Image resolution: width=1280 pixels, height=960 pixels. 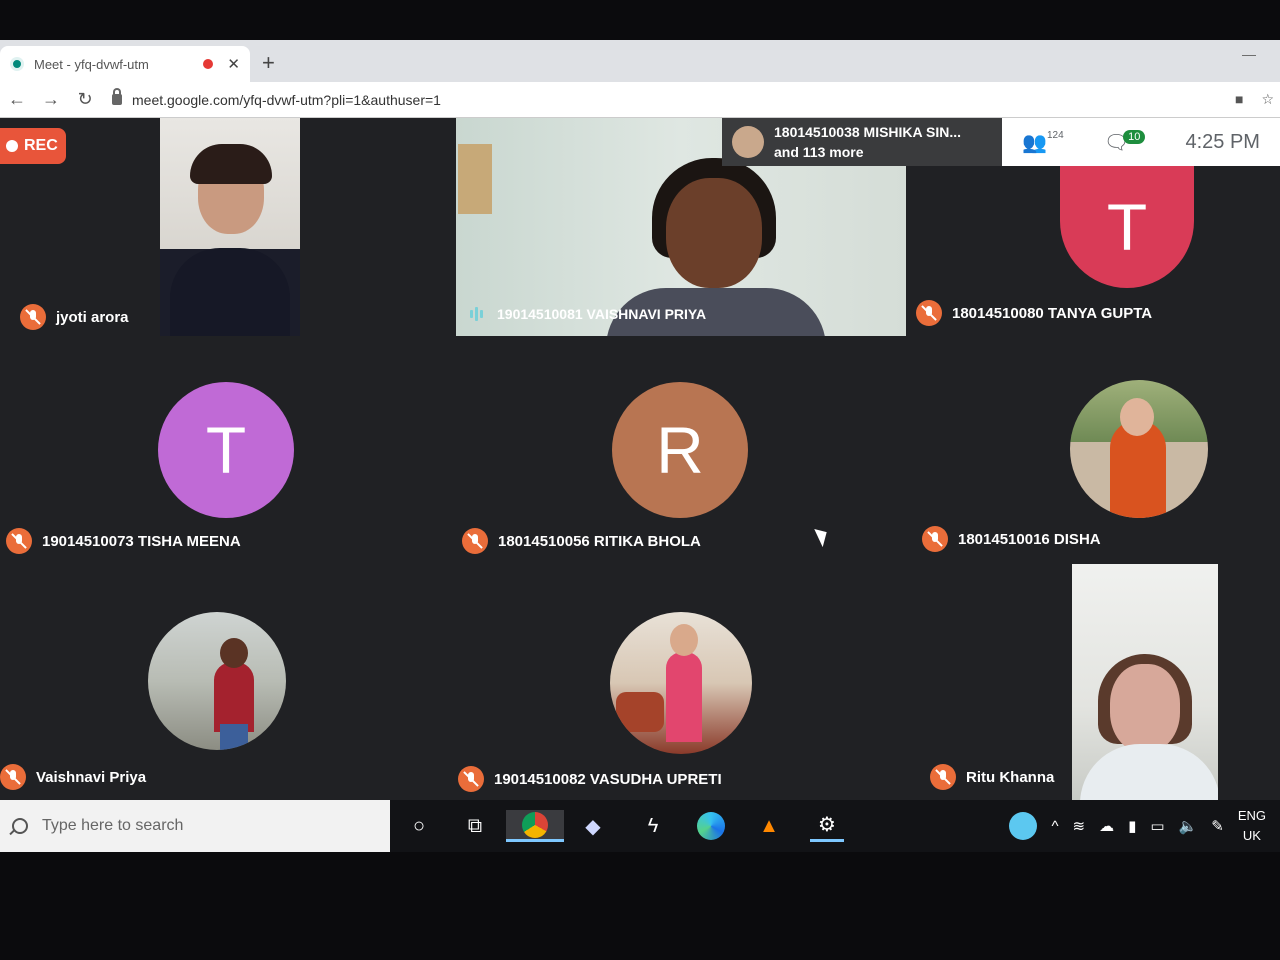 I want to click on participant-label: 19014510081 VAISHNAVI PRIYA, so click(x=588, y=314).